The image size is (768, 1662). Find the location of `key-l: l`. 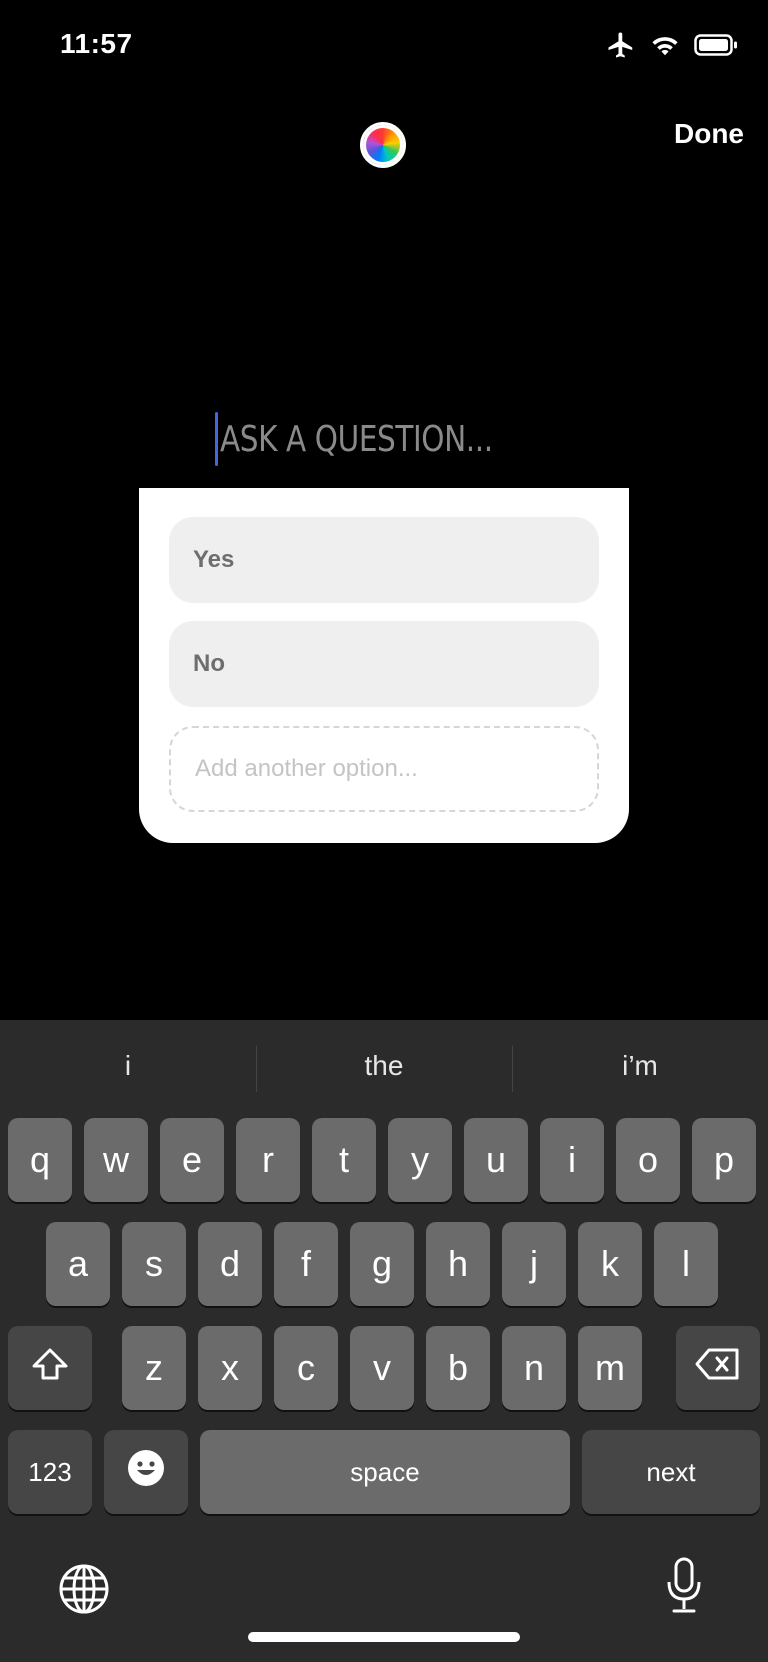

key-l: l is located at coordinates (686, 1264).